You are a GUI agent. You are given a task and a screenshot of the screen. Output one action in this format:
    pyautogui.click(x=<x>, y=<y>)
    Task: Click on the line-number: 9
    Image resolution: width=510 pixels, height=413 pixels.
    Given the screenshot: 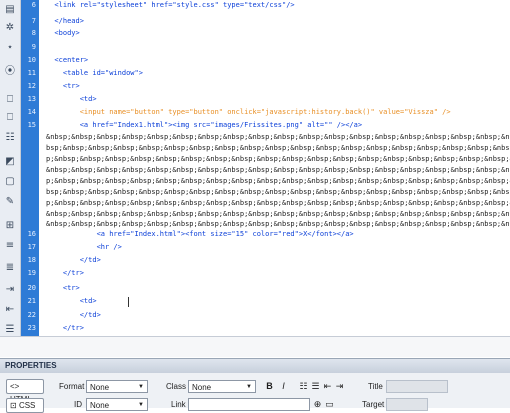 What is the action you would take?
    pyautogui.click(x=33, y=47)
    